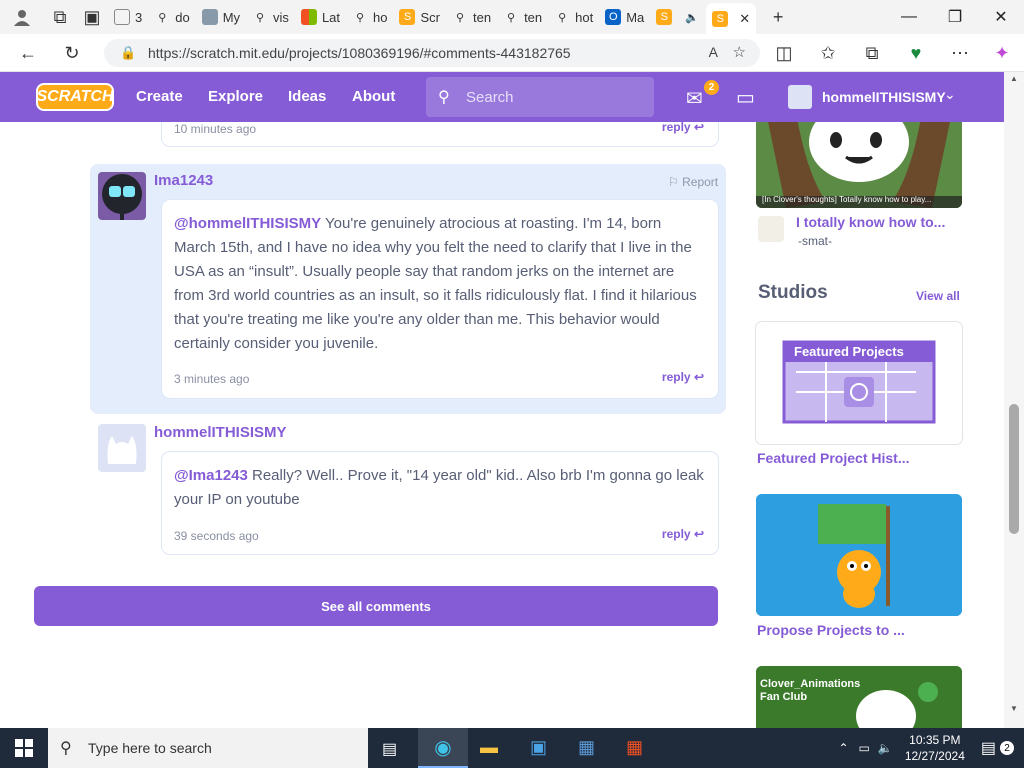  I want to click on tab-active: S ✕, so click(731, 18).